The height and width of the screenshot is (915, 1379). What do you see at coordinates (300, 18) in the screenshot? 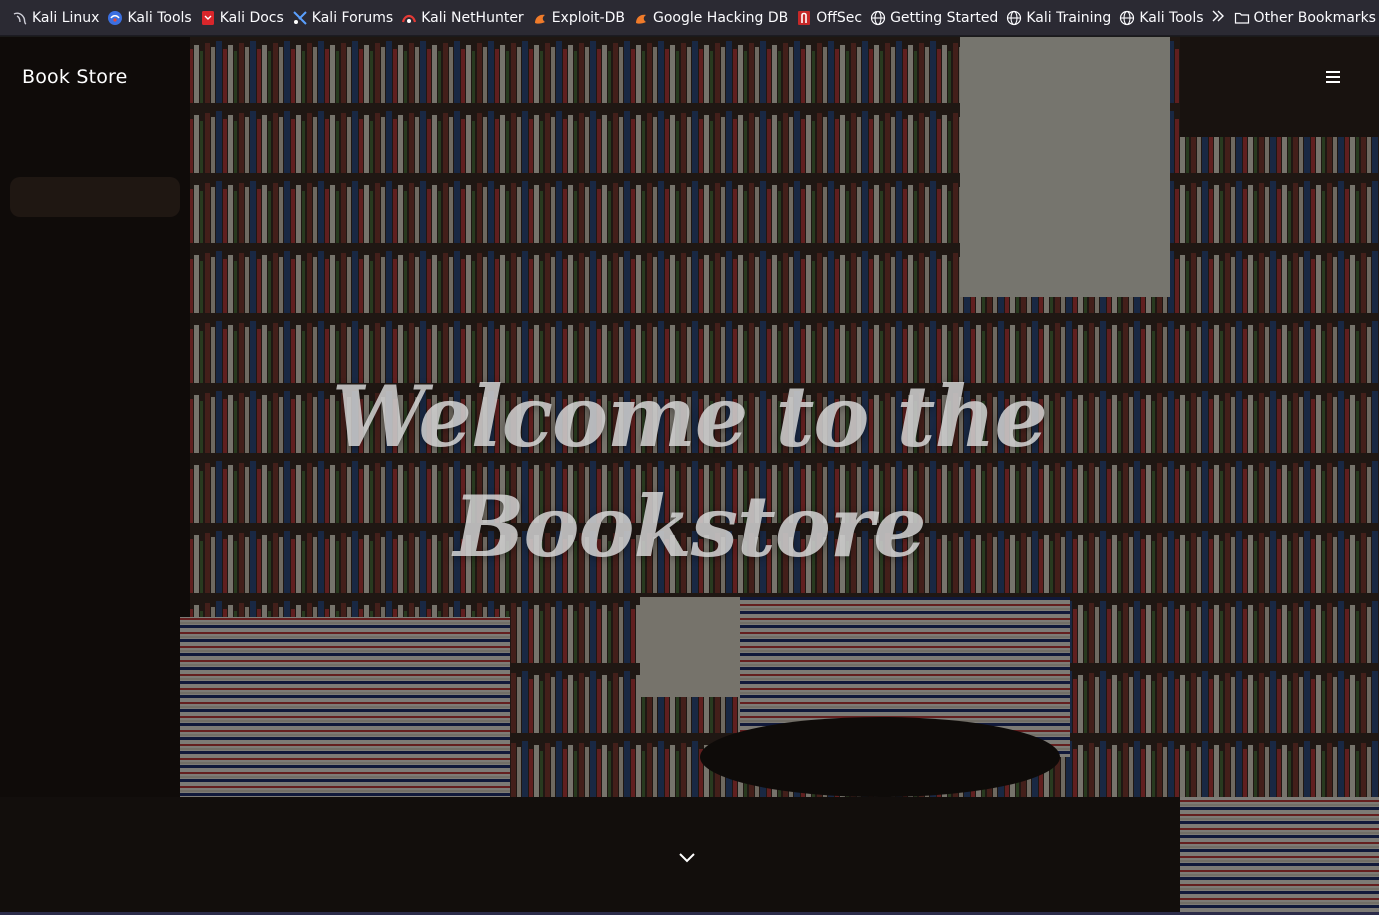
I see `kali-forums-icon` at bounding box center [300, 18].